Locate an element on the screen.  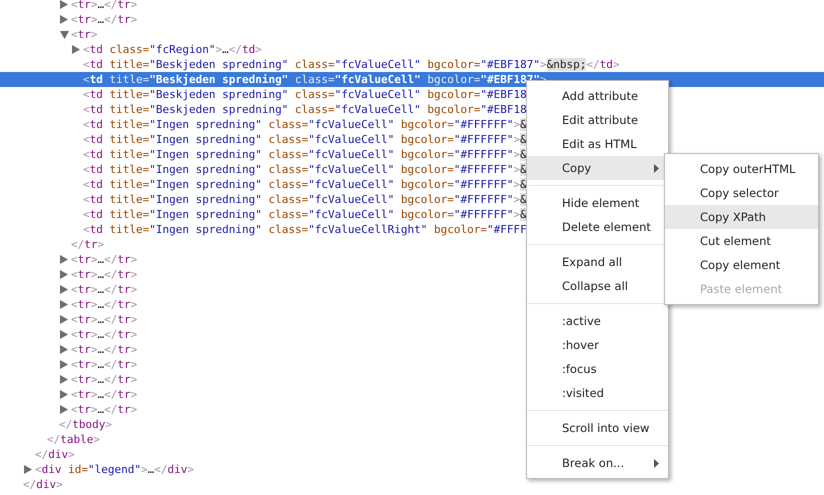
menu-item: Copy selector is located at coordinates (741, 193).